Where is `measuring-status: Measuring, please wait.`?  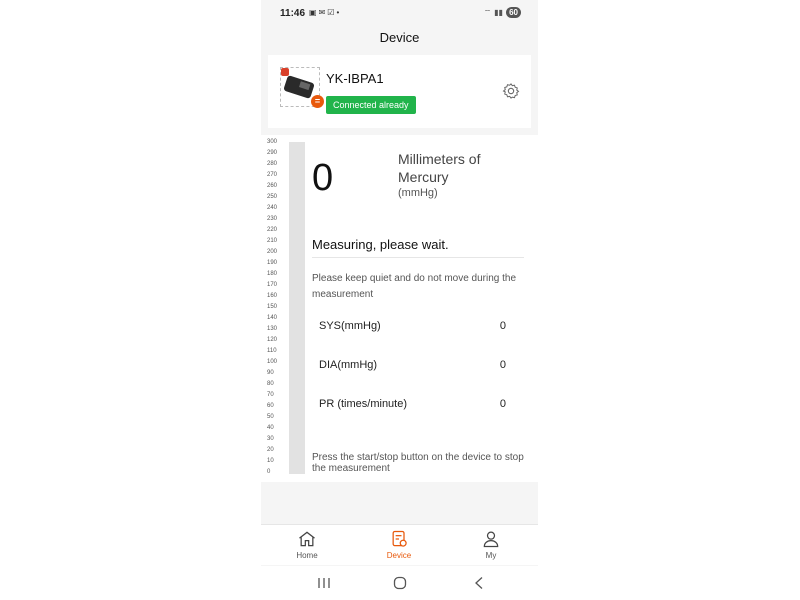
measuring-status: Measuring, please wait. is located at coordinates (380, 244).